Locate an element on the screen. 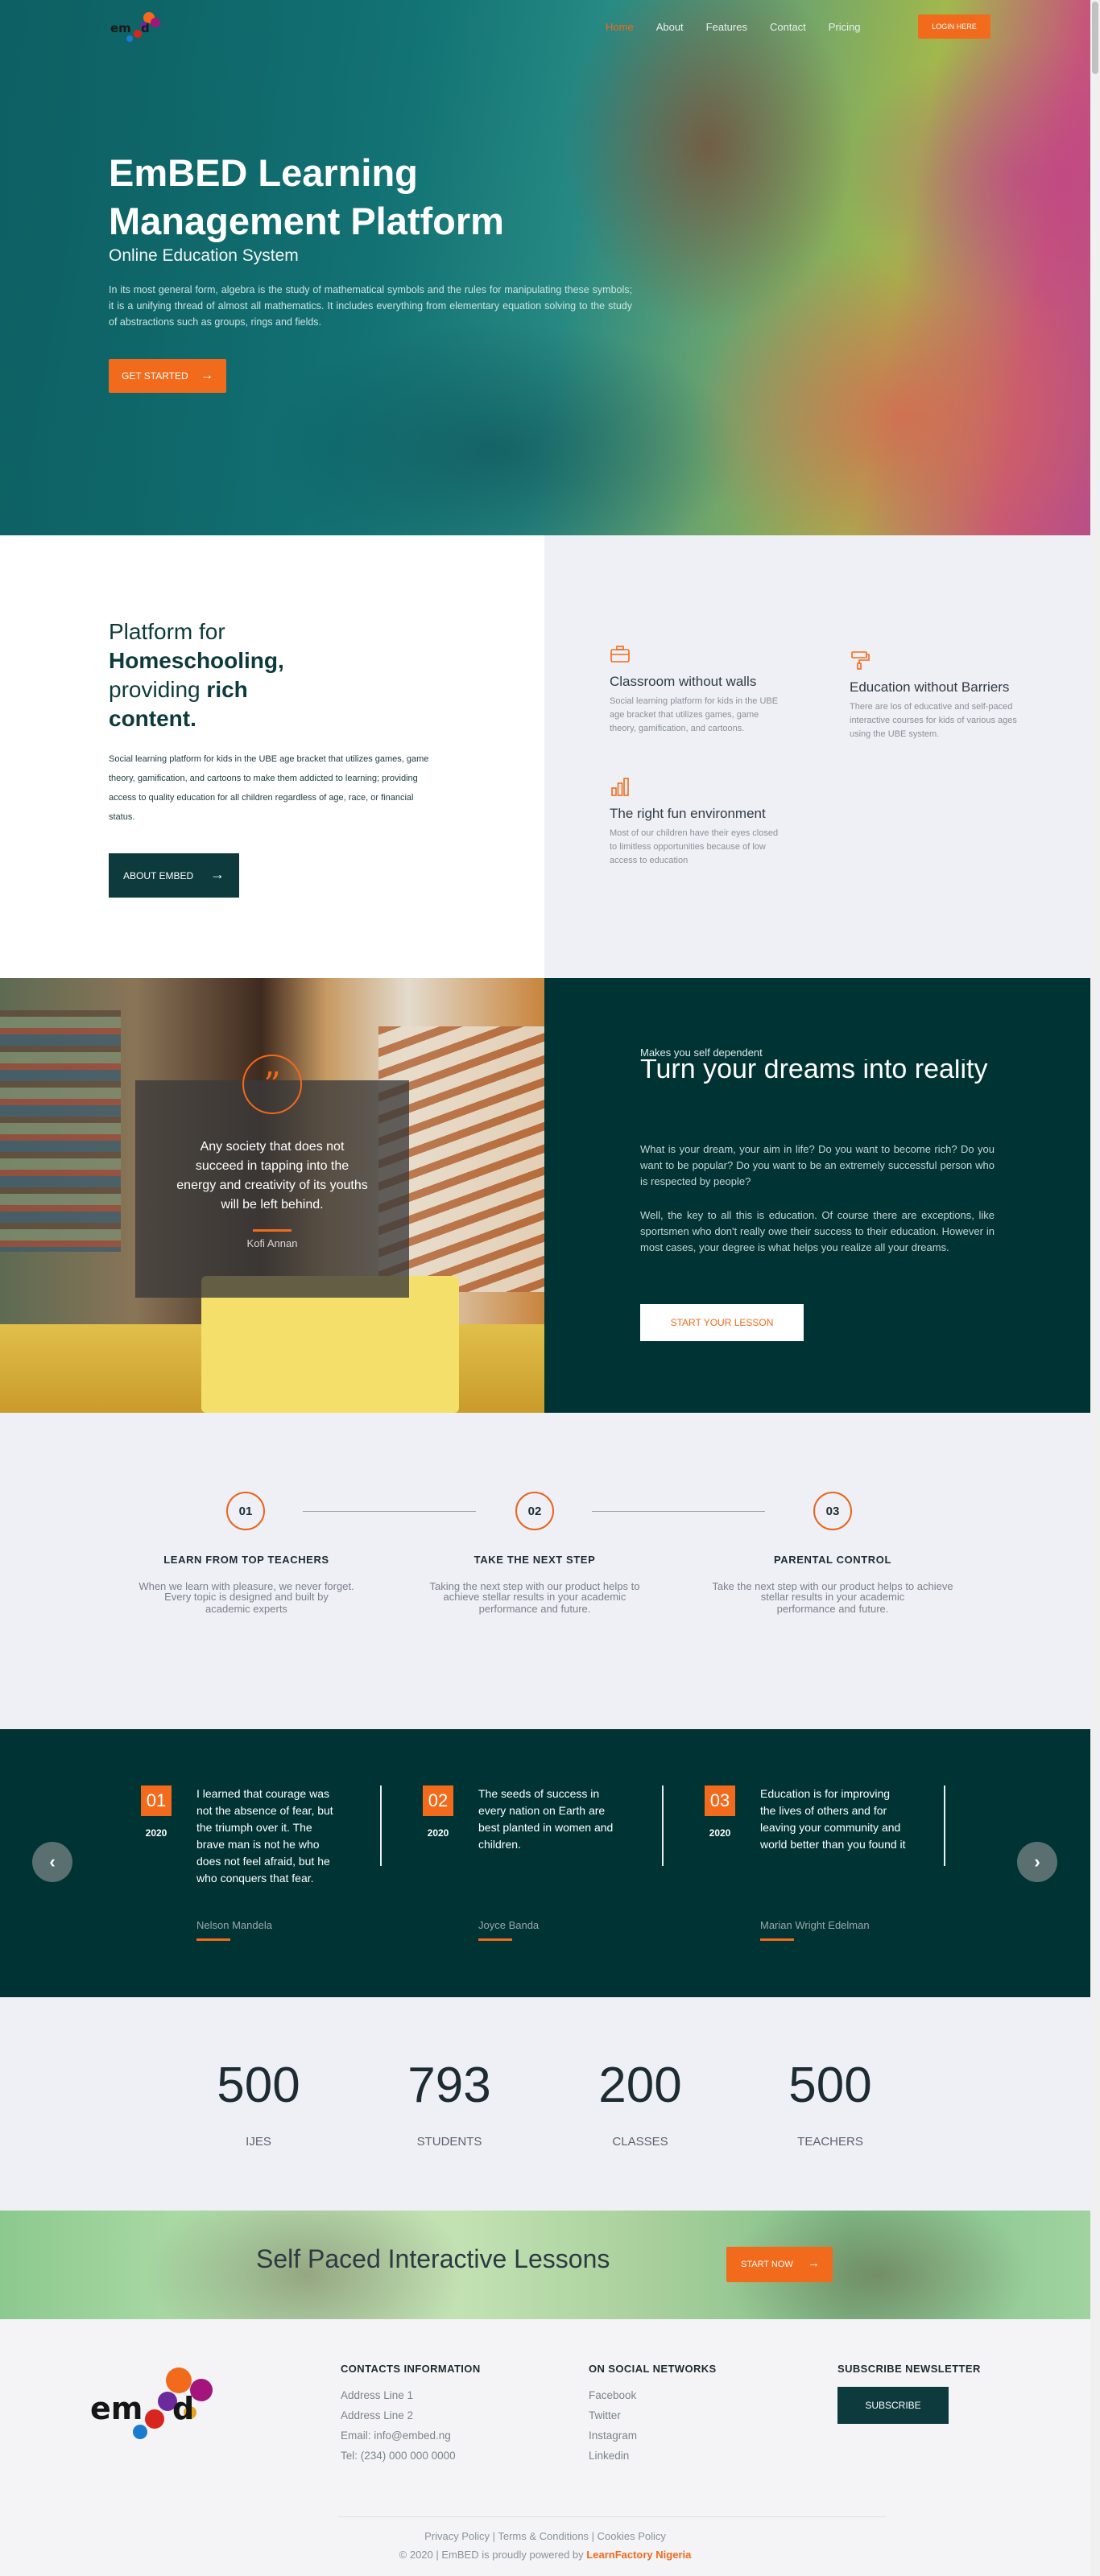  nav-links: Home About Features Contact Pricing is located at coordinates (744, 27).